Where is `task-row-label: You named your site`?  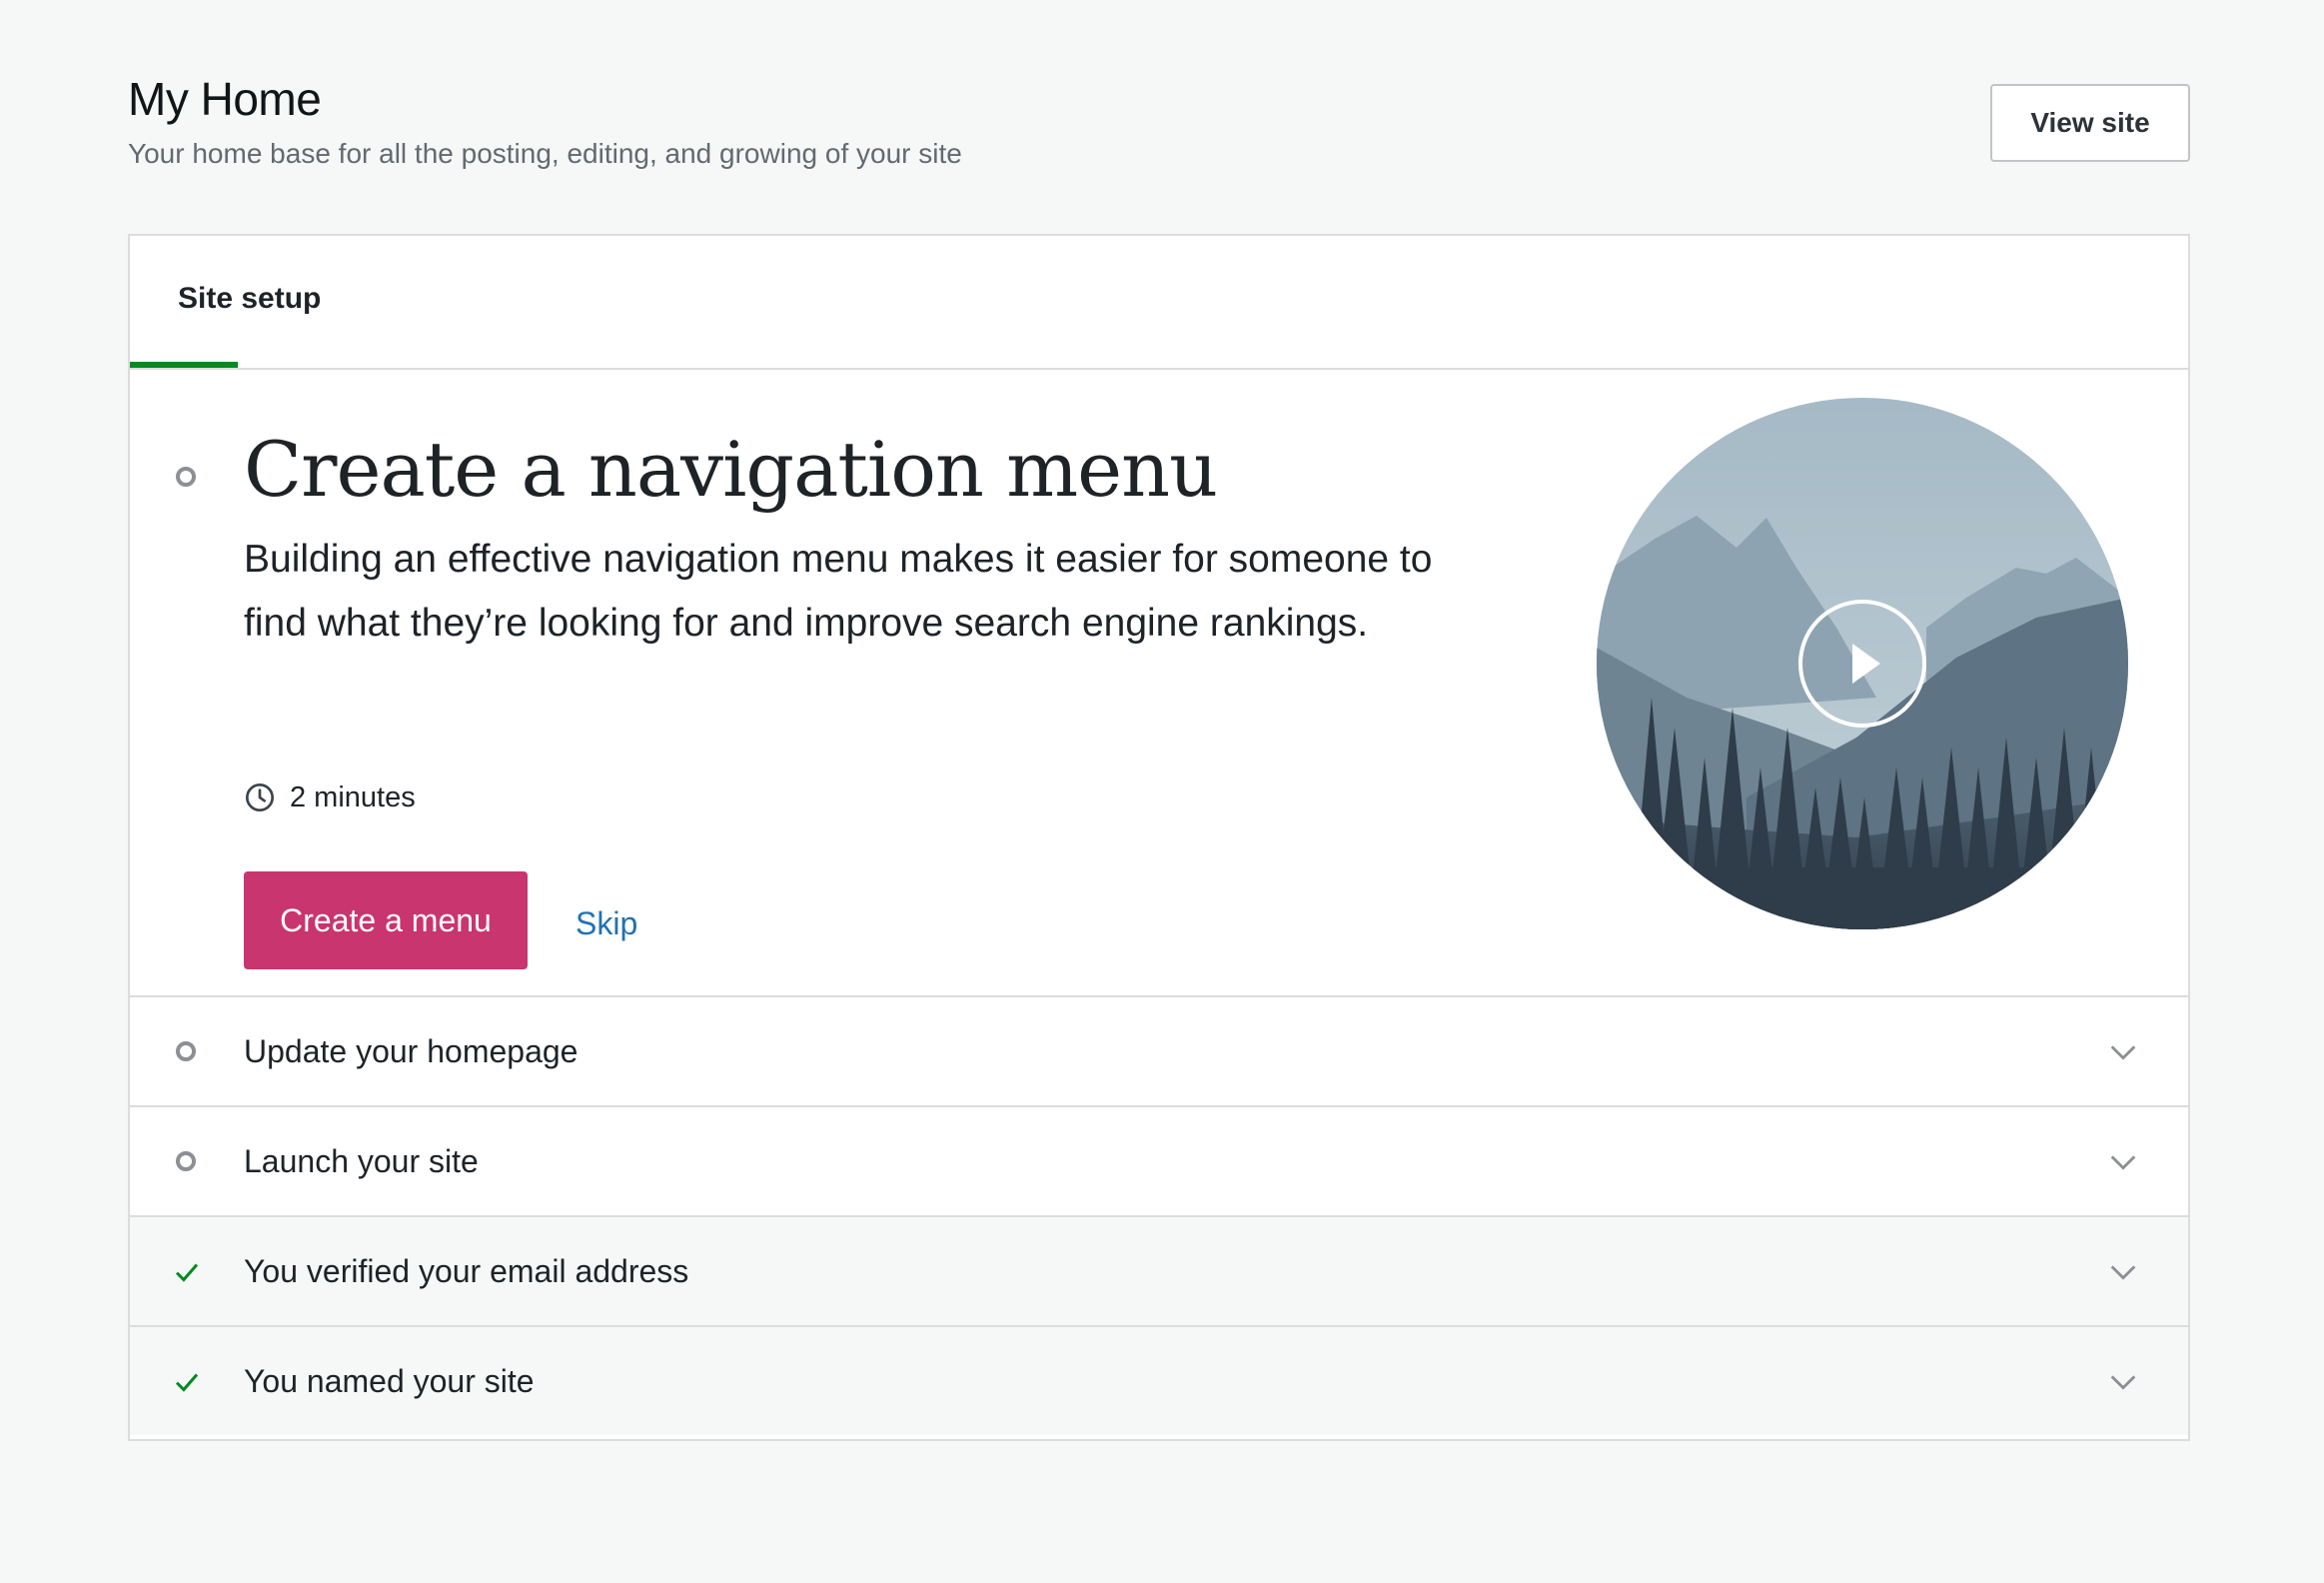 task-row-label: You named your site is located at coordinates (390, 1381).